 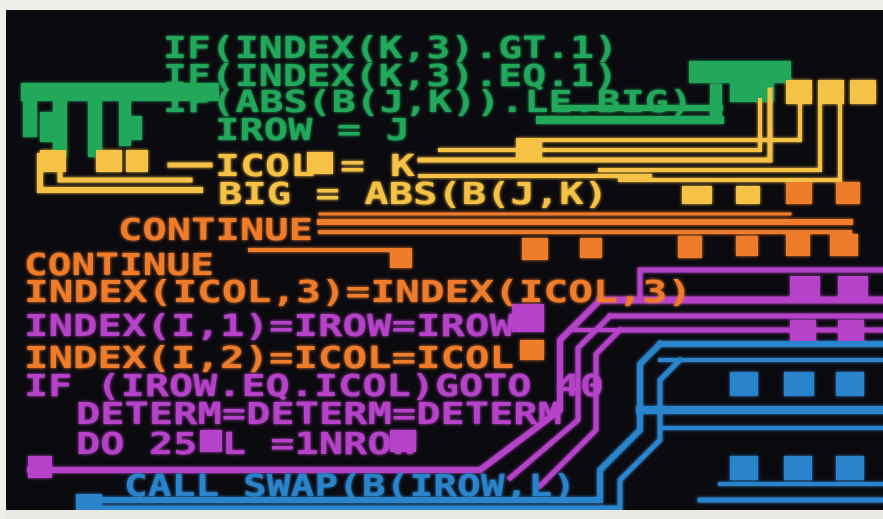 I want to click on photo-border-top, so click(x=441, y=5).